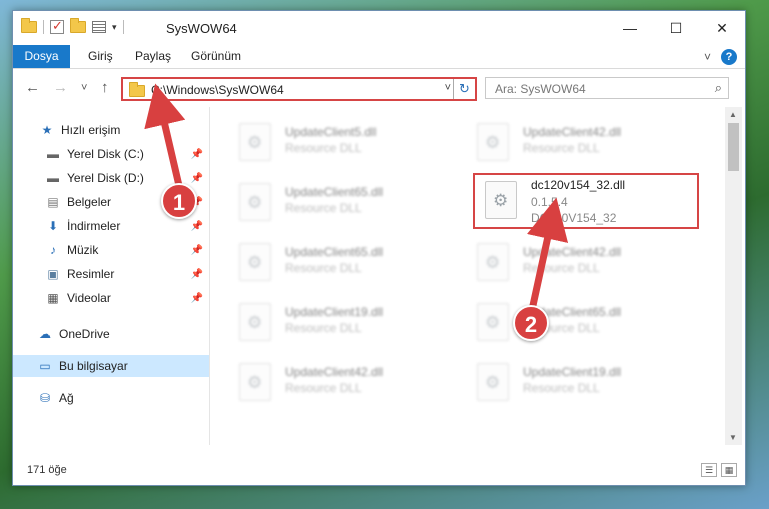 Image resolution: width=769 pixels, height=509 pixels. Describe the element at coordinates (111, 250) in the screenshot. I see `sidebar-item-music: ♪ Müzik 📌` at that location.